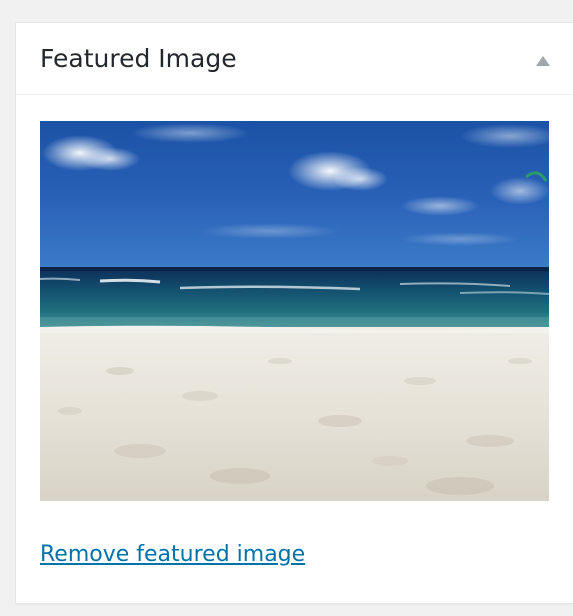 The width and height of the screenshot is (573, 616). I want to click on remove-featured-image-link: Remove featured image, so click(172, 555).